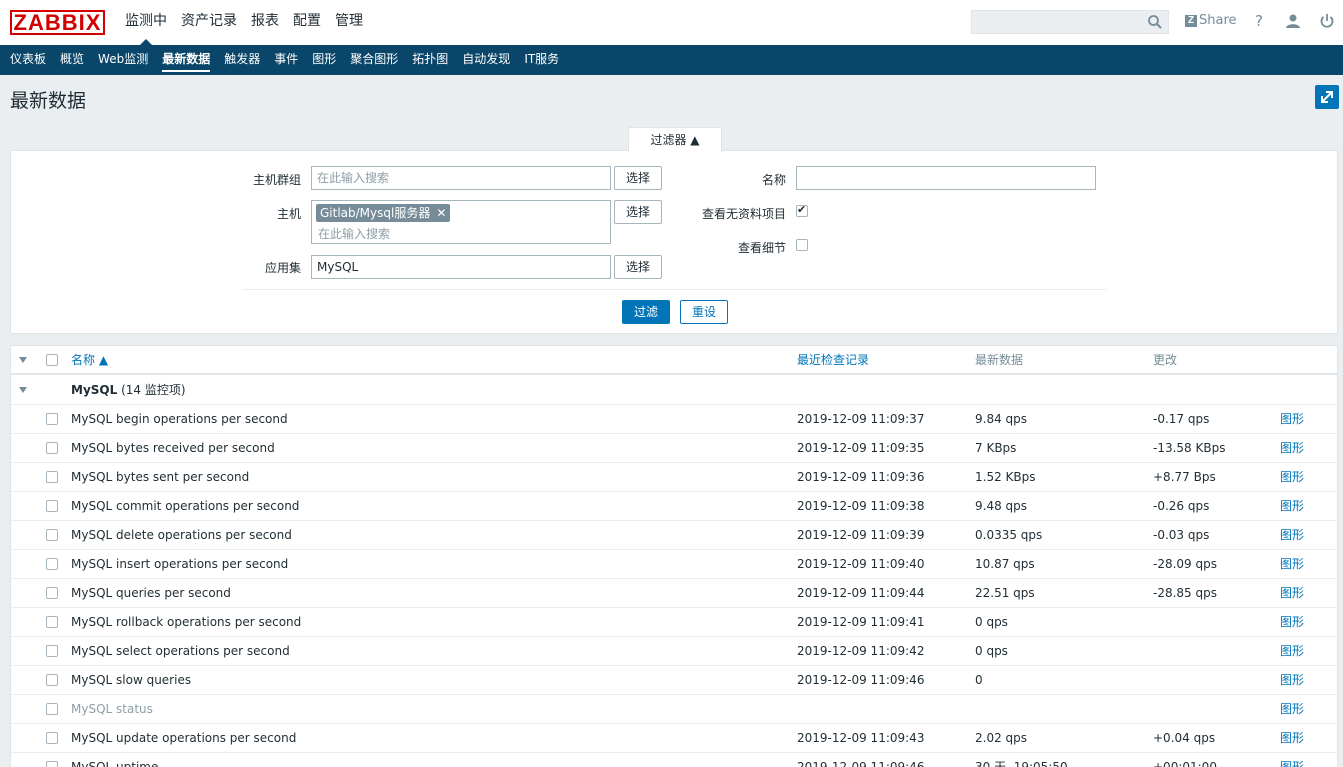  Describe the element at coordinates (999, 360) in the screenshot. I see `header-last-value: 最新数据` at that location.